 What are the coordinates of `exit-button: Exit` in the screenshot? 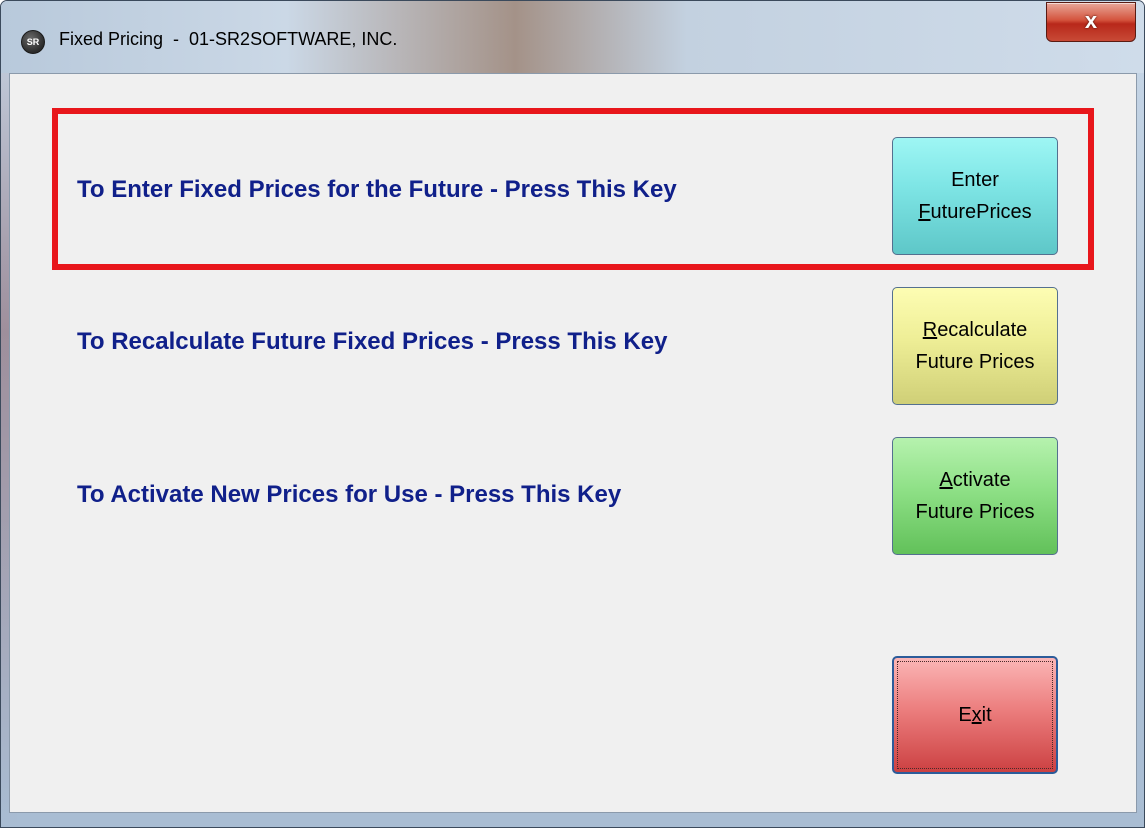 It's located at (975, 715).